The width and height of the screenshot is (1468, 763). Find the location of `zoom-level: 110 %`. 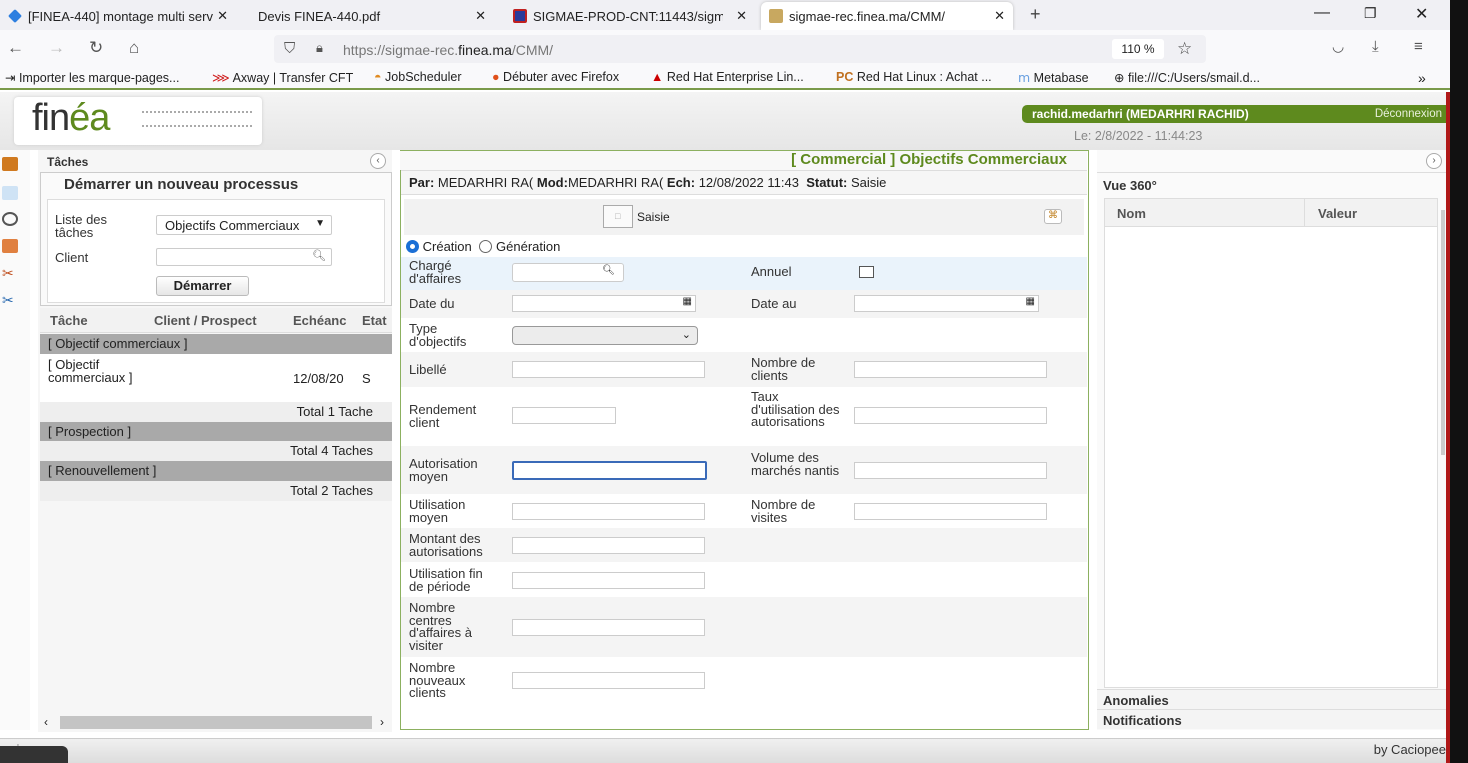

zoom-level: 110 % is located at coordinates (1138, 49).